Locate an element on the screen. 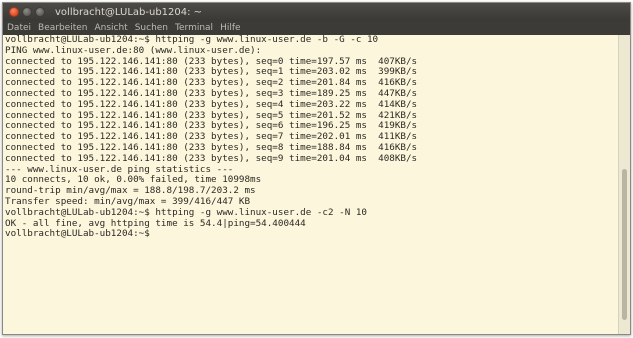 This screenshot has height=338, width=633. shell-prompt-line: vollbracht@LULab-ub1204:~$ is located at coordinates (311, 234).